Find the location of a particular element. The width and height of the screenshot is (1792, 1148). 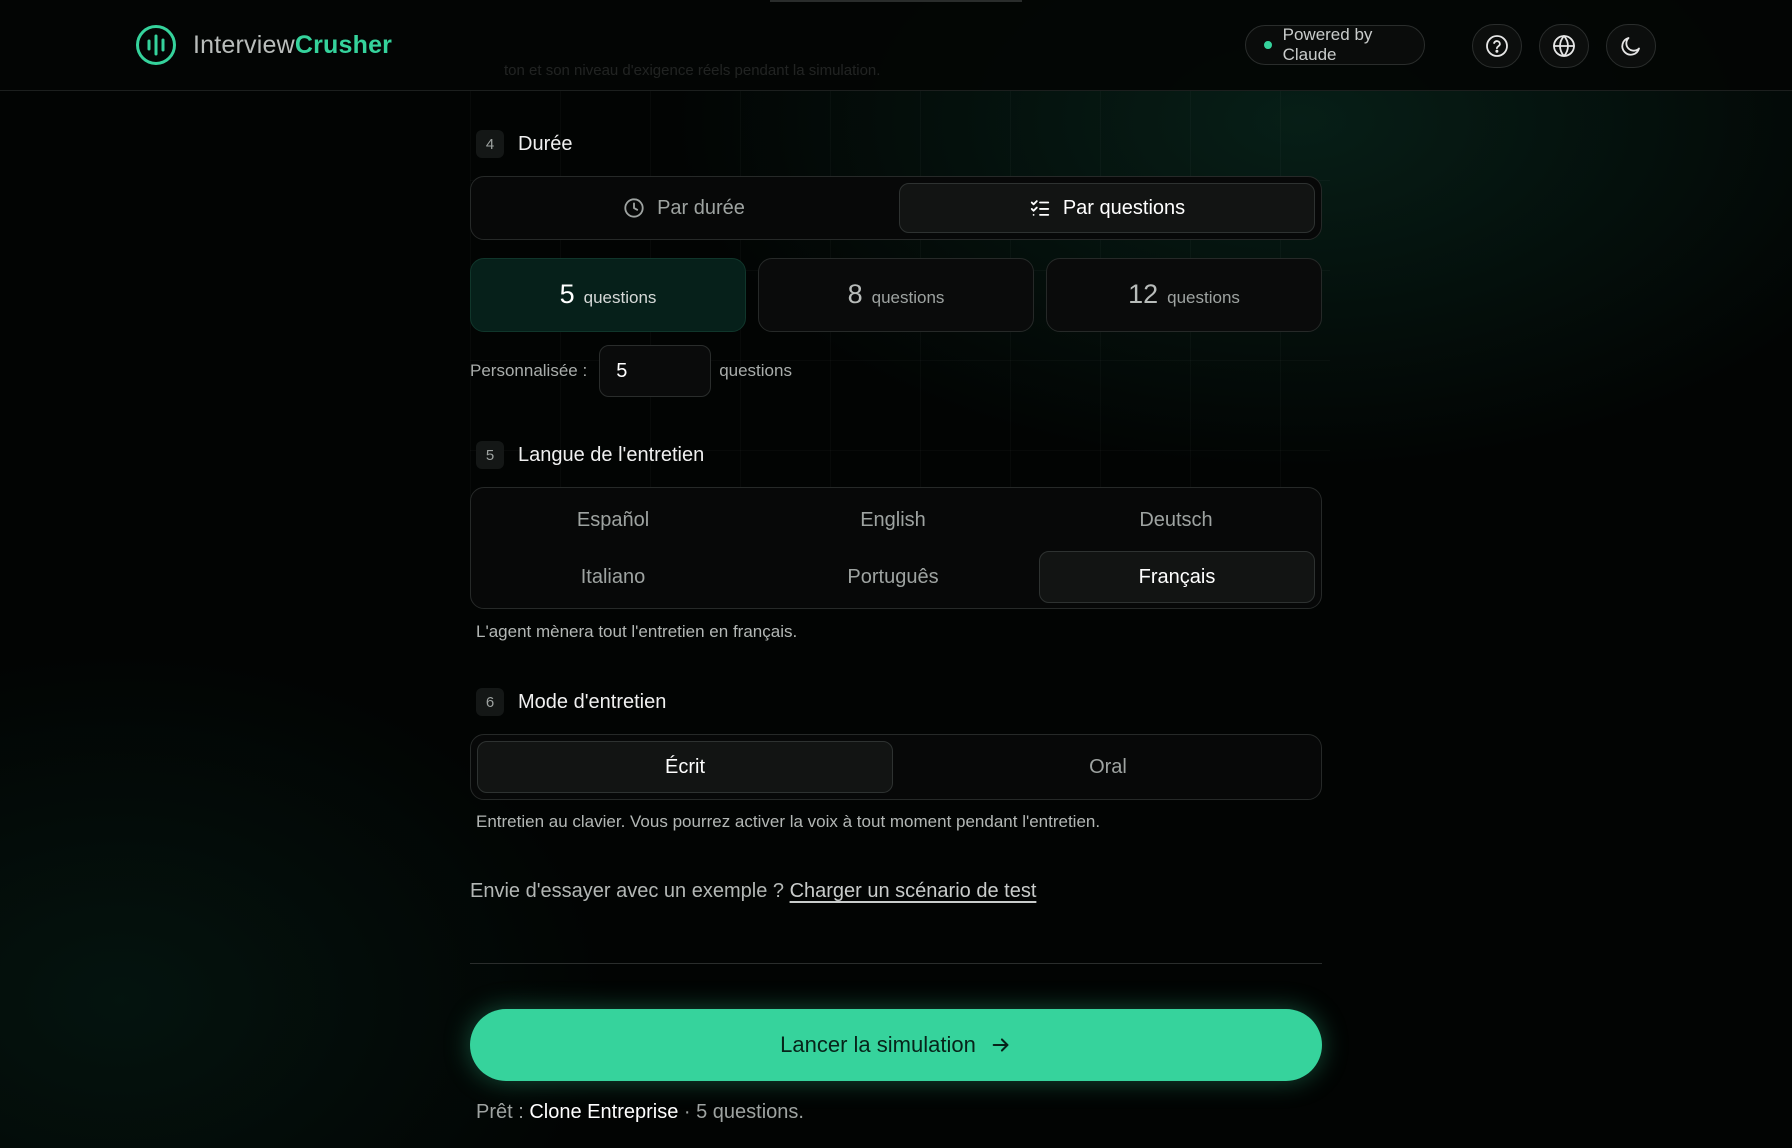

question-preset-12: 12 questions is located at coordinates (1184, 295).